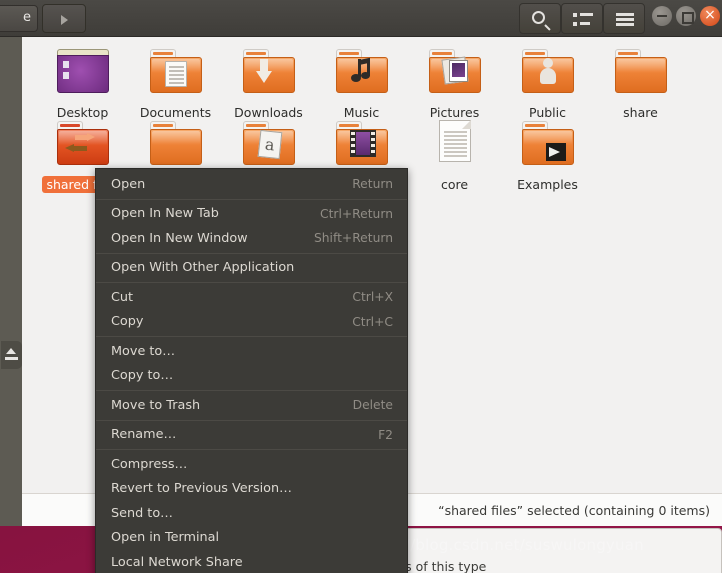 This screenshot has height=573, width=722. I want to click on app-menu-button, so click(624, 18).